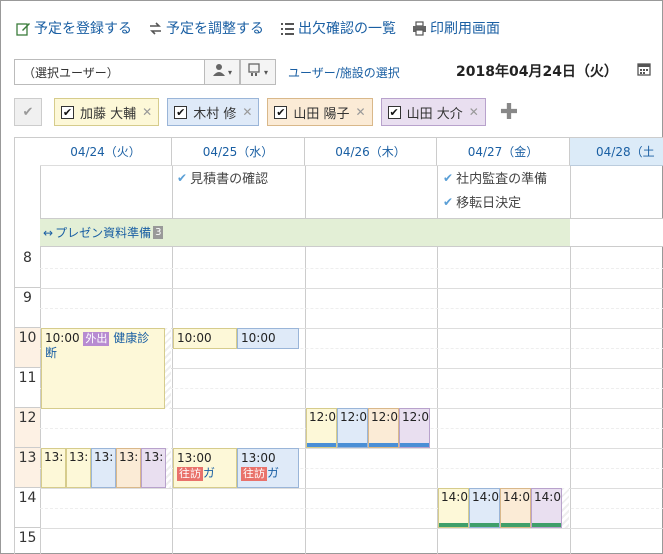  What do you see at coordinates (109, 72) in the screenshot?
I see `user-select-input: （選択ユーザー）` at bounding box center [109, 72].